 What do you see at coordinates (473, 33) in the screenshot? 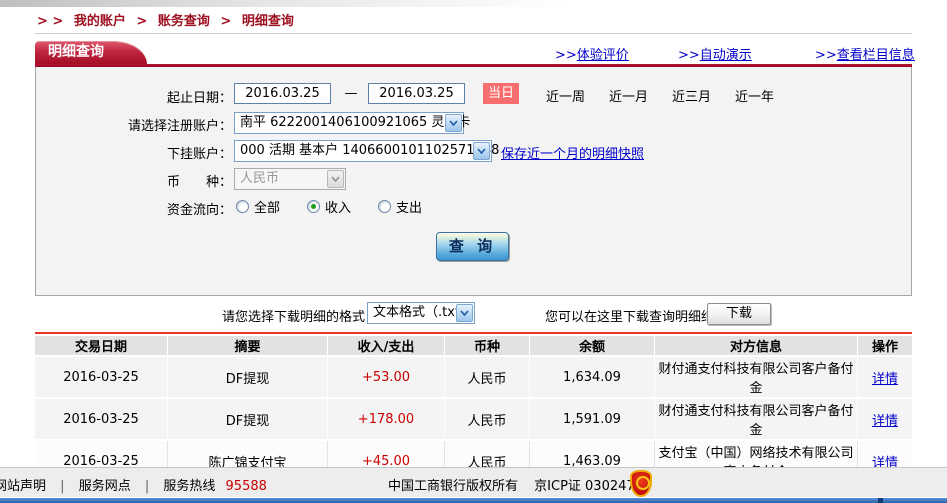
I see `breadcrumb-divider` at bounding box center [473, 33].